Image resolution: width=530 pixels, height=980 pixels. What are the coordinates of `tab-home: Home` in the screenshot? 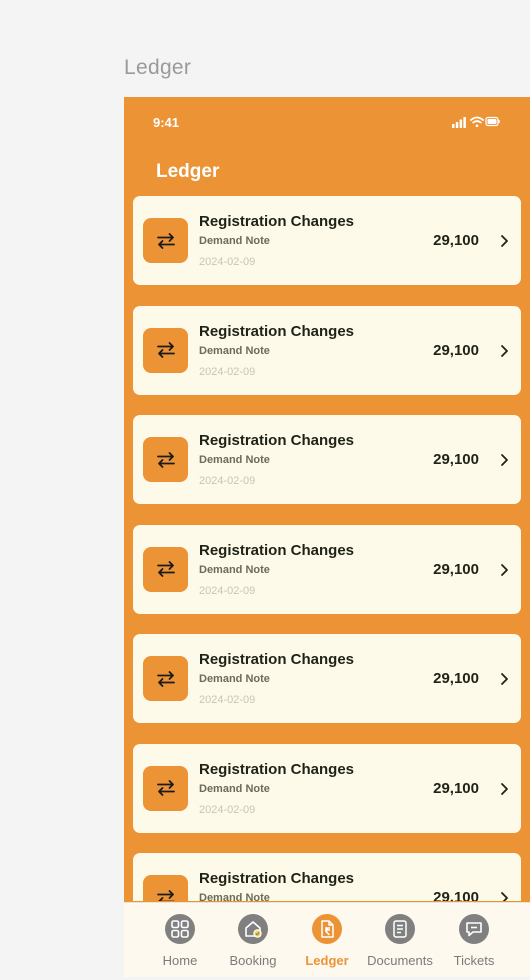 It's located at (180, 940).